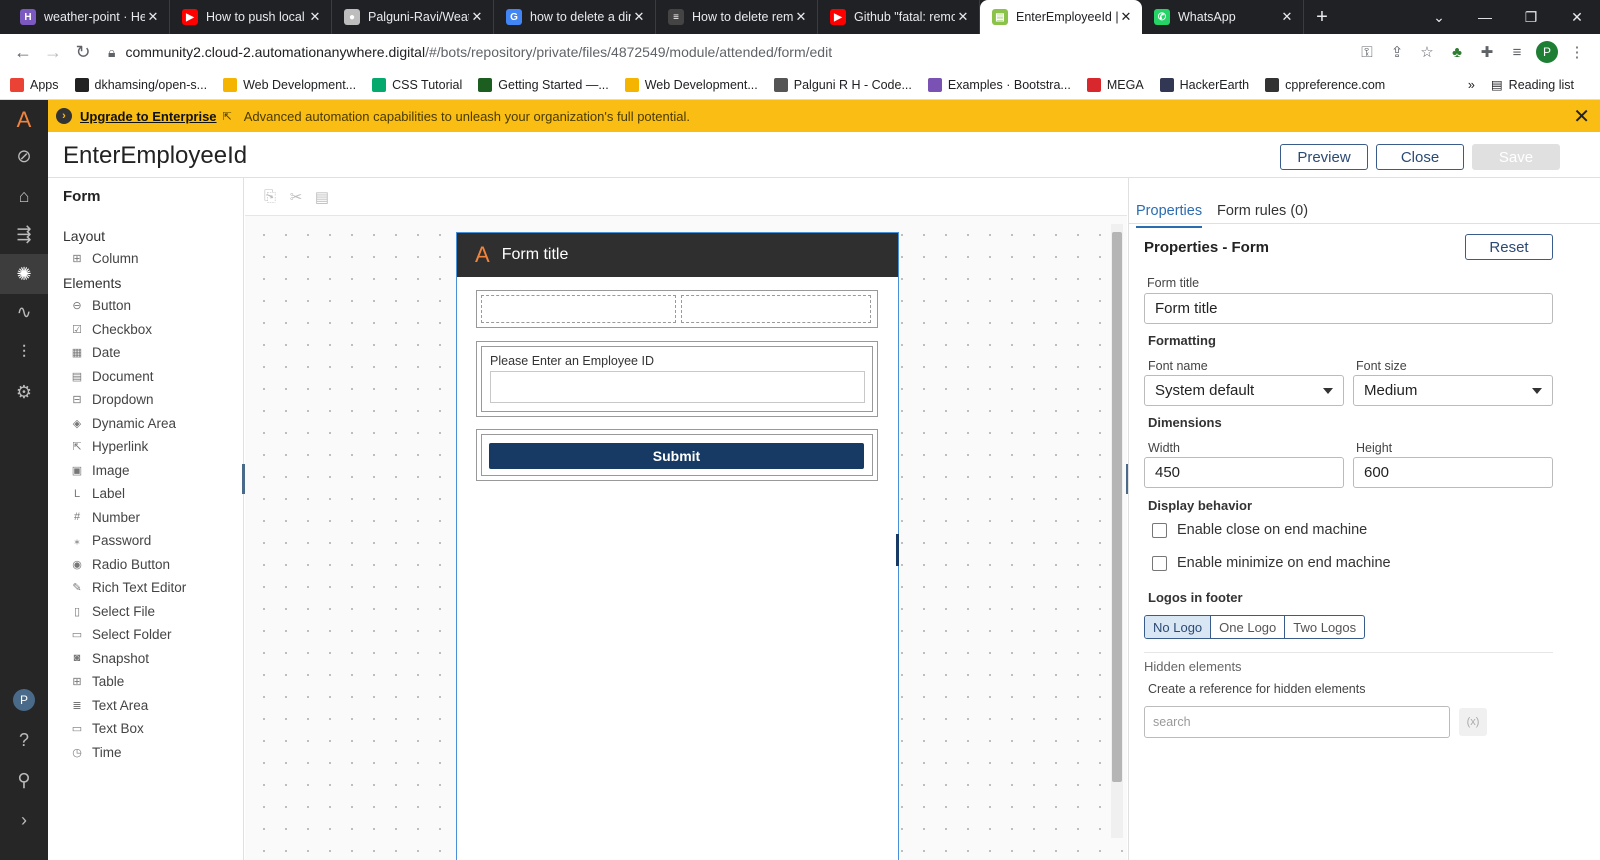  Describe the element at coordinates (24, 234) in the screenshot. I see `bots-icon: ⇶` at that location.